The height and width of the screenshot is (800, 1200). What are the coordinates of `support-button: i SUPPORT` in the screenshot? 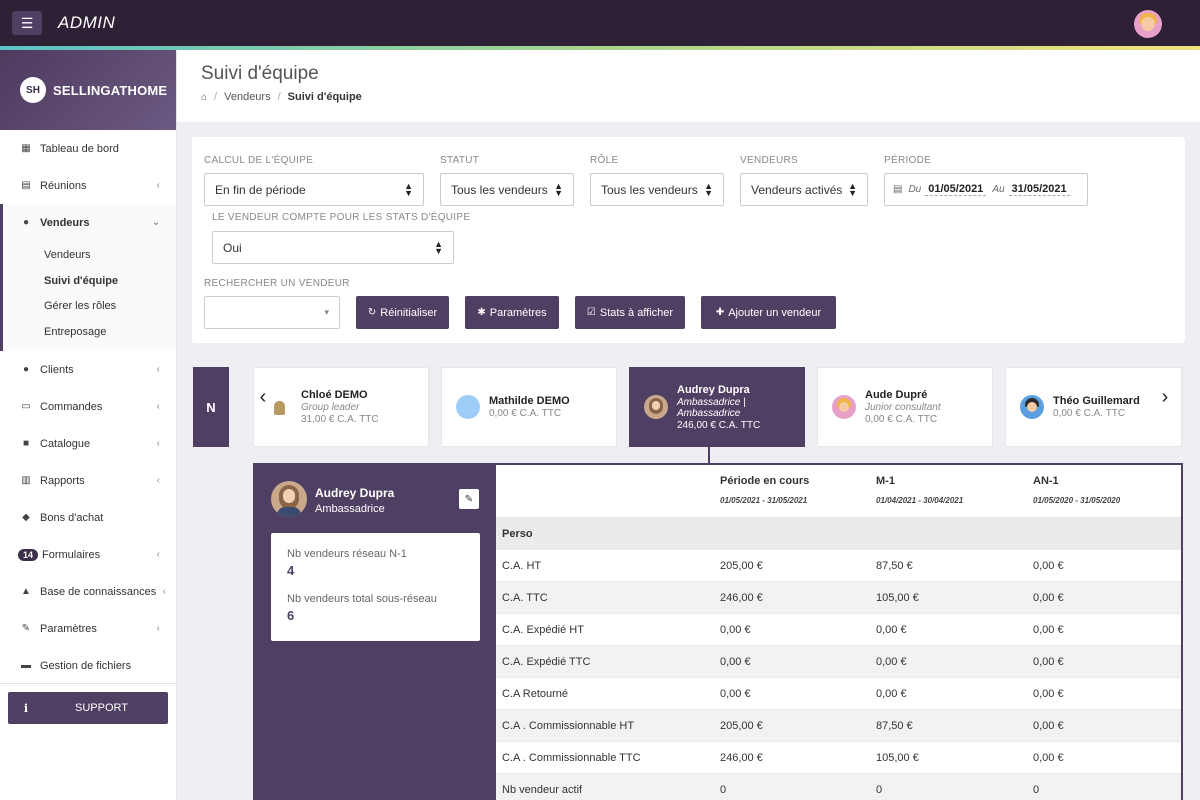 It's located at (88, 708).